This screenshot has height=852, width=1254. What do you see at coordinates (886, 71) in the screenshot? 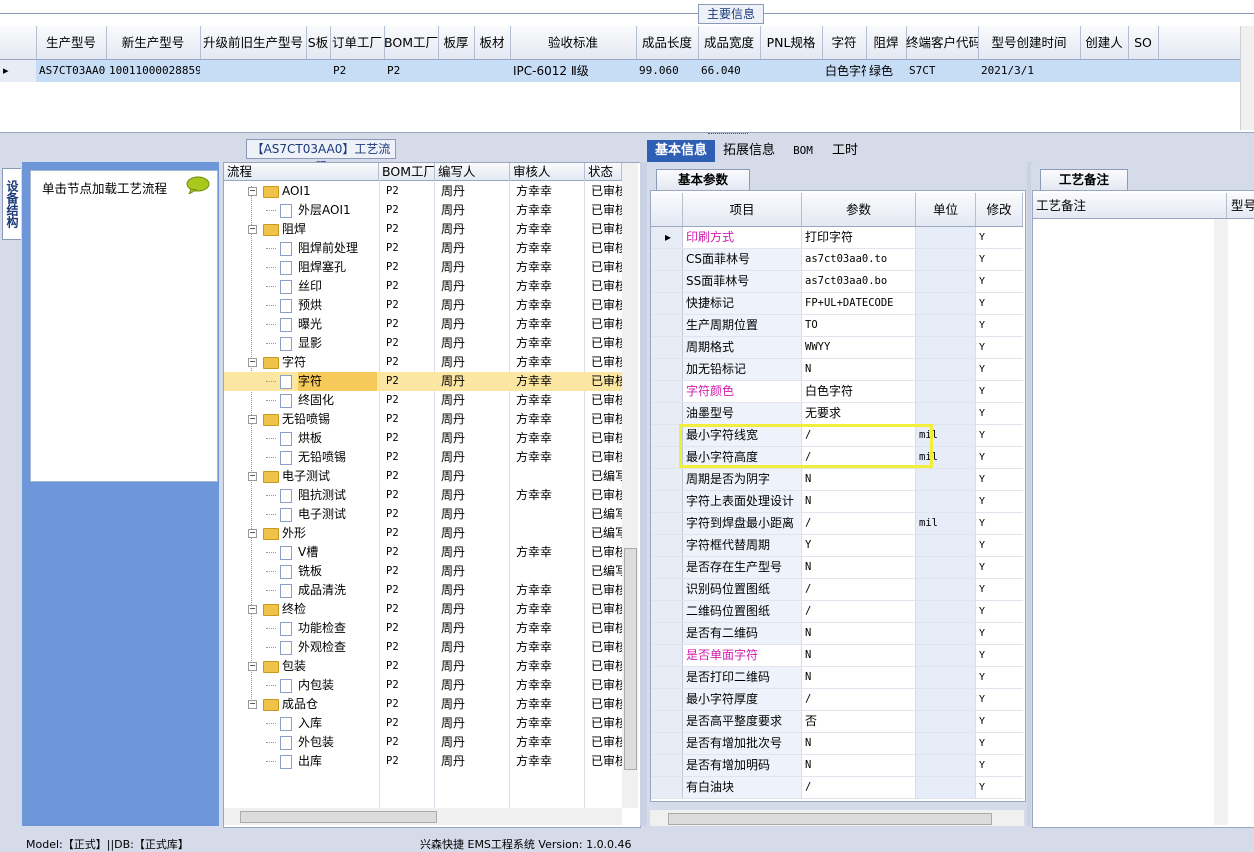
I see `main-cell: 绿色` at bounding box center [886, 71].